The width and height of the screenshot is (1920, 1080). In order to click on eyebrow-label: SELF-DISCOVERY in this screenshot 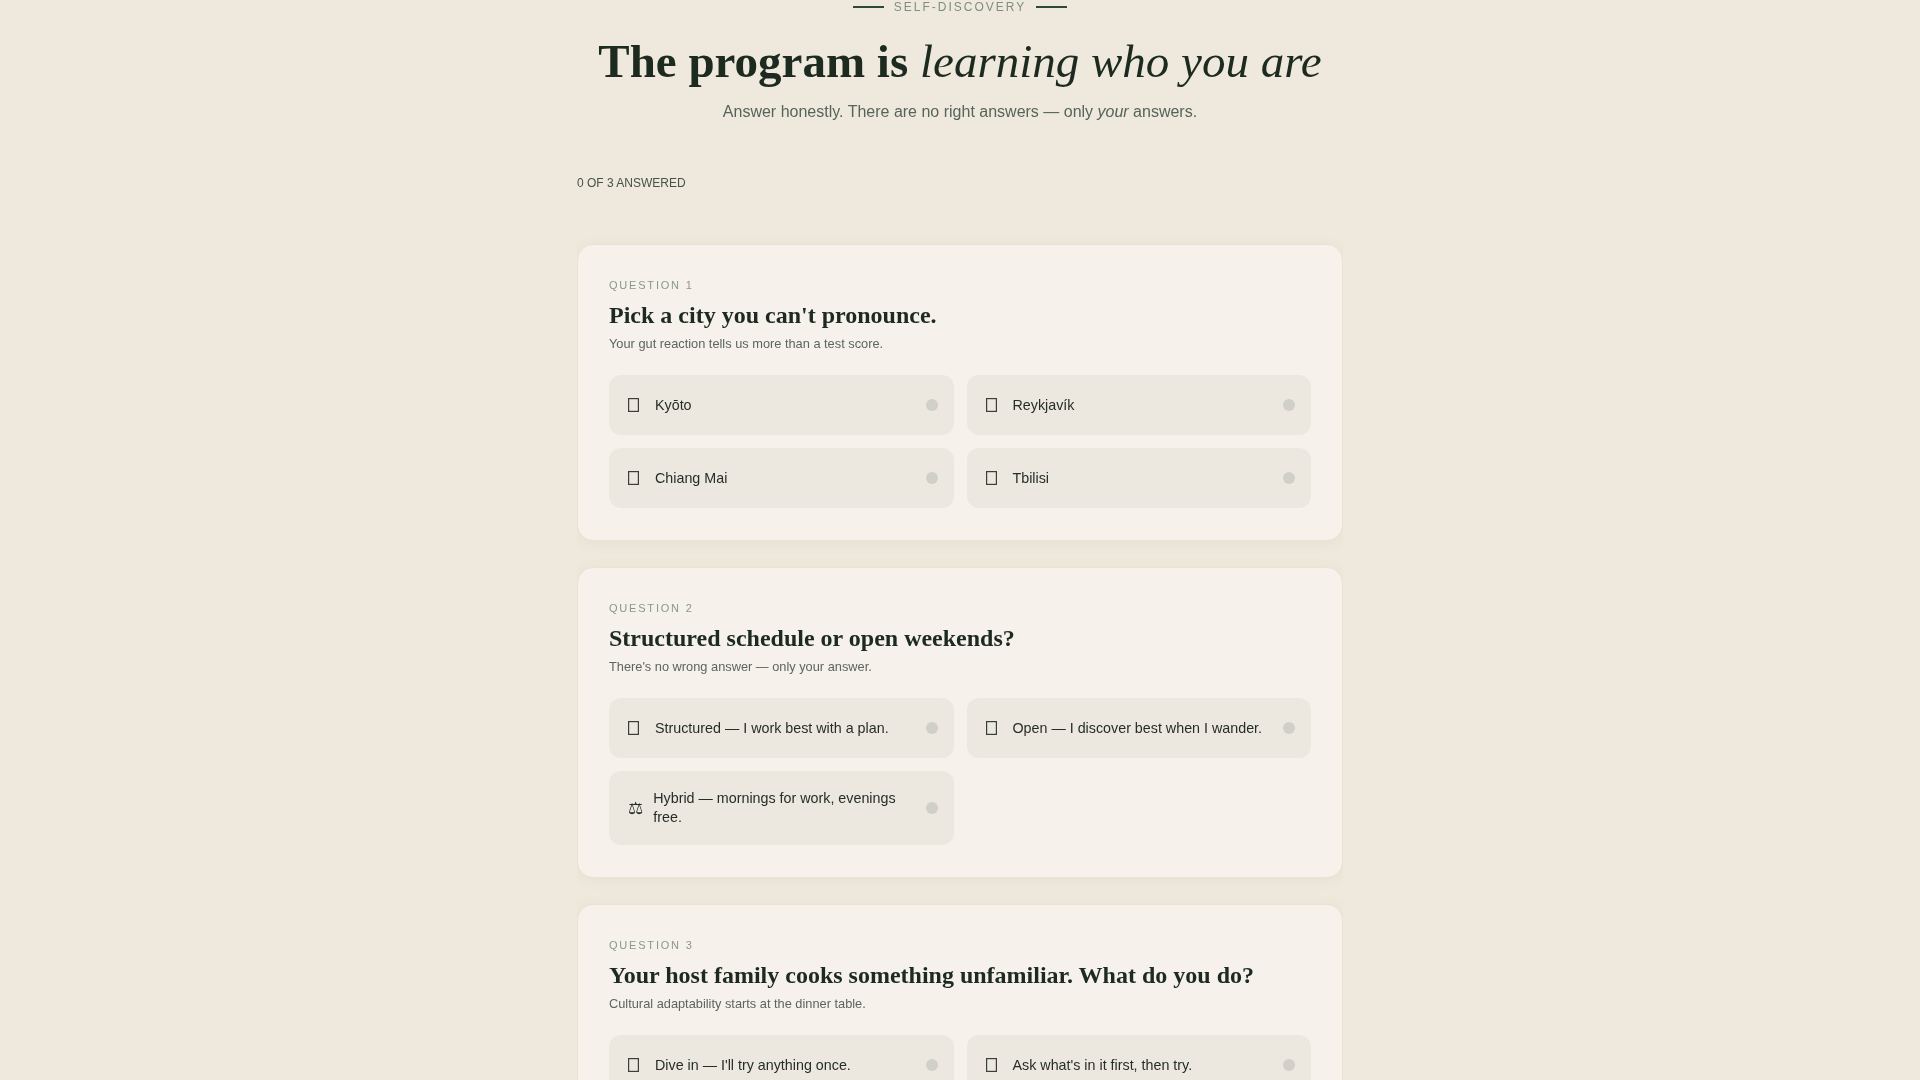, I will do `click(960, 7)`.